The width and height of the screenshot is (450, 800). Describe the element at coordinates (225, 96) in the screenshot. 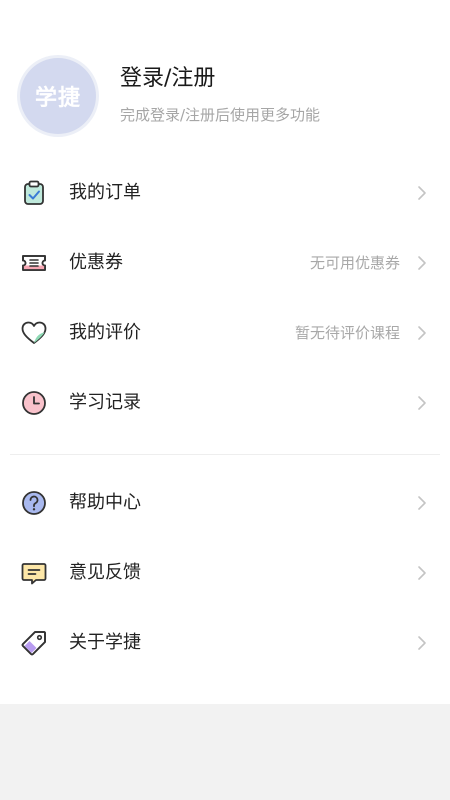

I see `login-header: 学捷 登录/注册 完成登录/注册后使用更多功能` at that location.